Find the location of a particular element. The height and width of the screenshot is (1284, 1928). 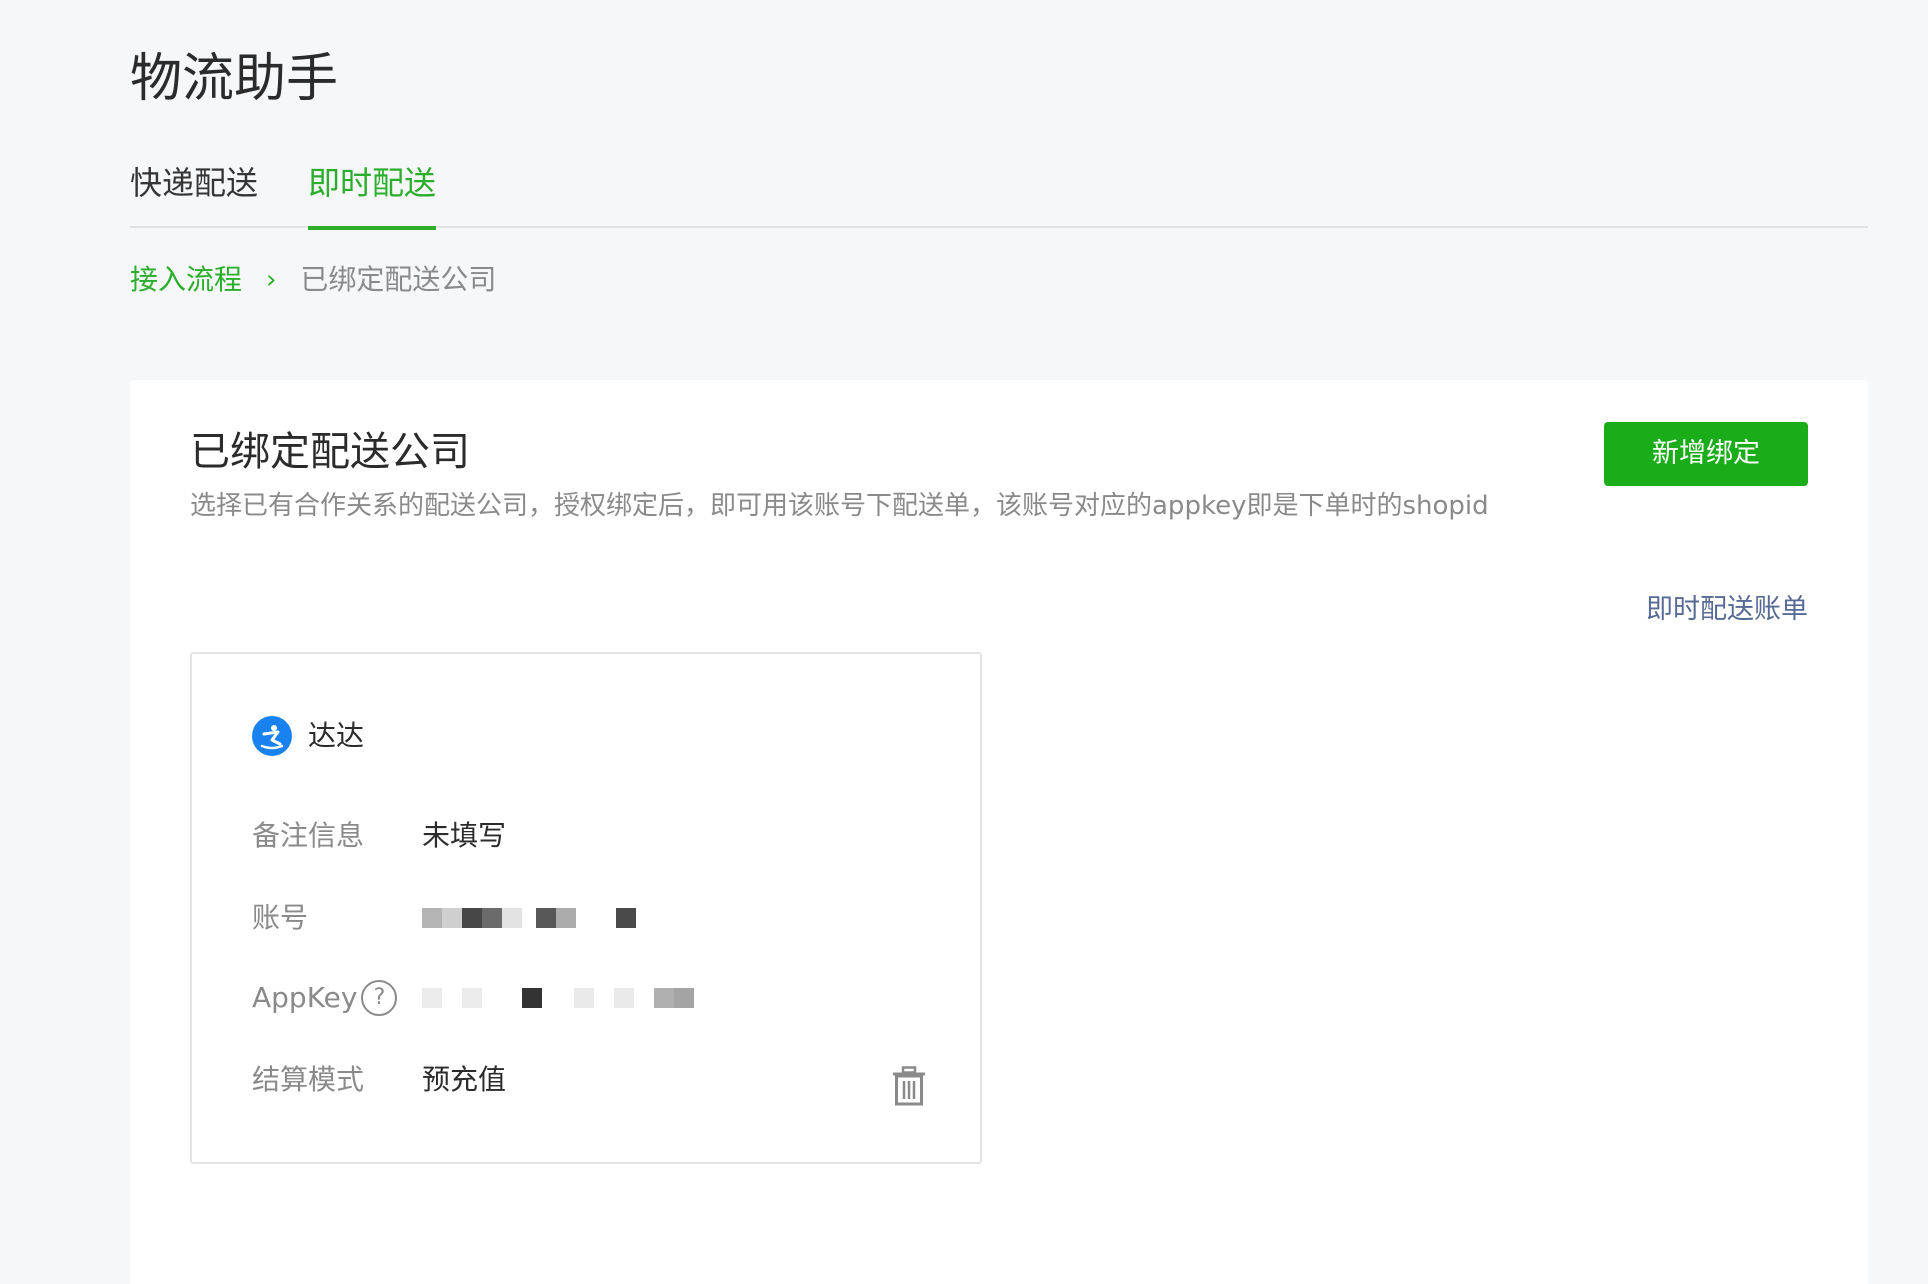

tab-express-delivery: 快递配送 is located at coordinates (194, 194).